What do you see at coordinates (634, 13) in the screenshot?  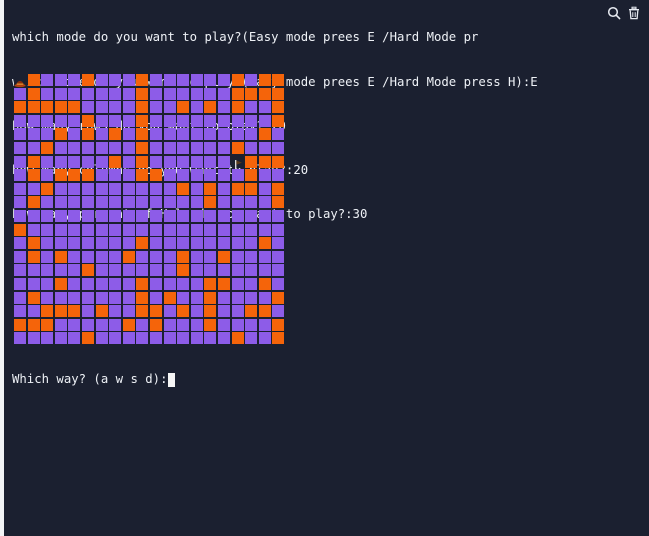 I see `clear-button` at bounding box center [634, 13].